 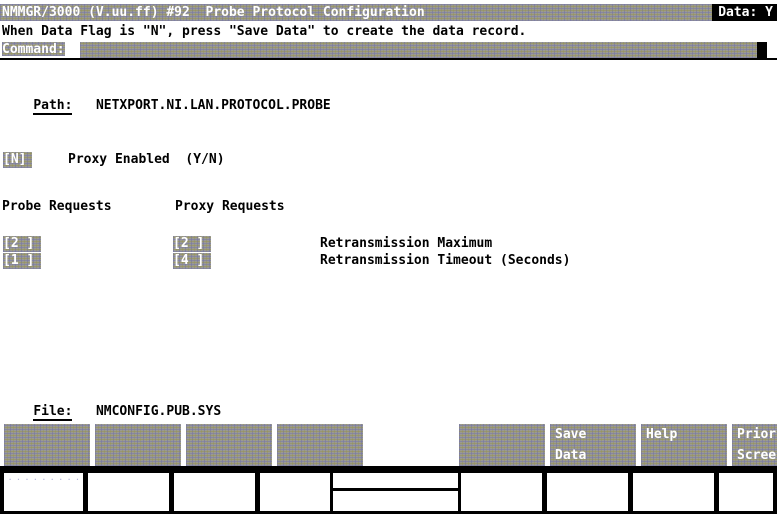 What do you see at coordinates (754, 445) in the screenshot?
I see `function-key-prior-screen: Prior Screen` at bounding box center [754, 445].